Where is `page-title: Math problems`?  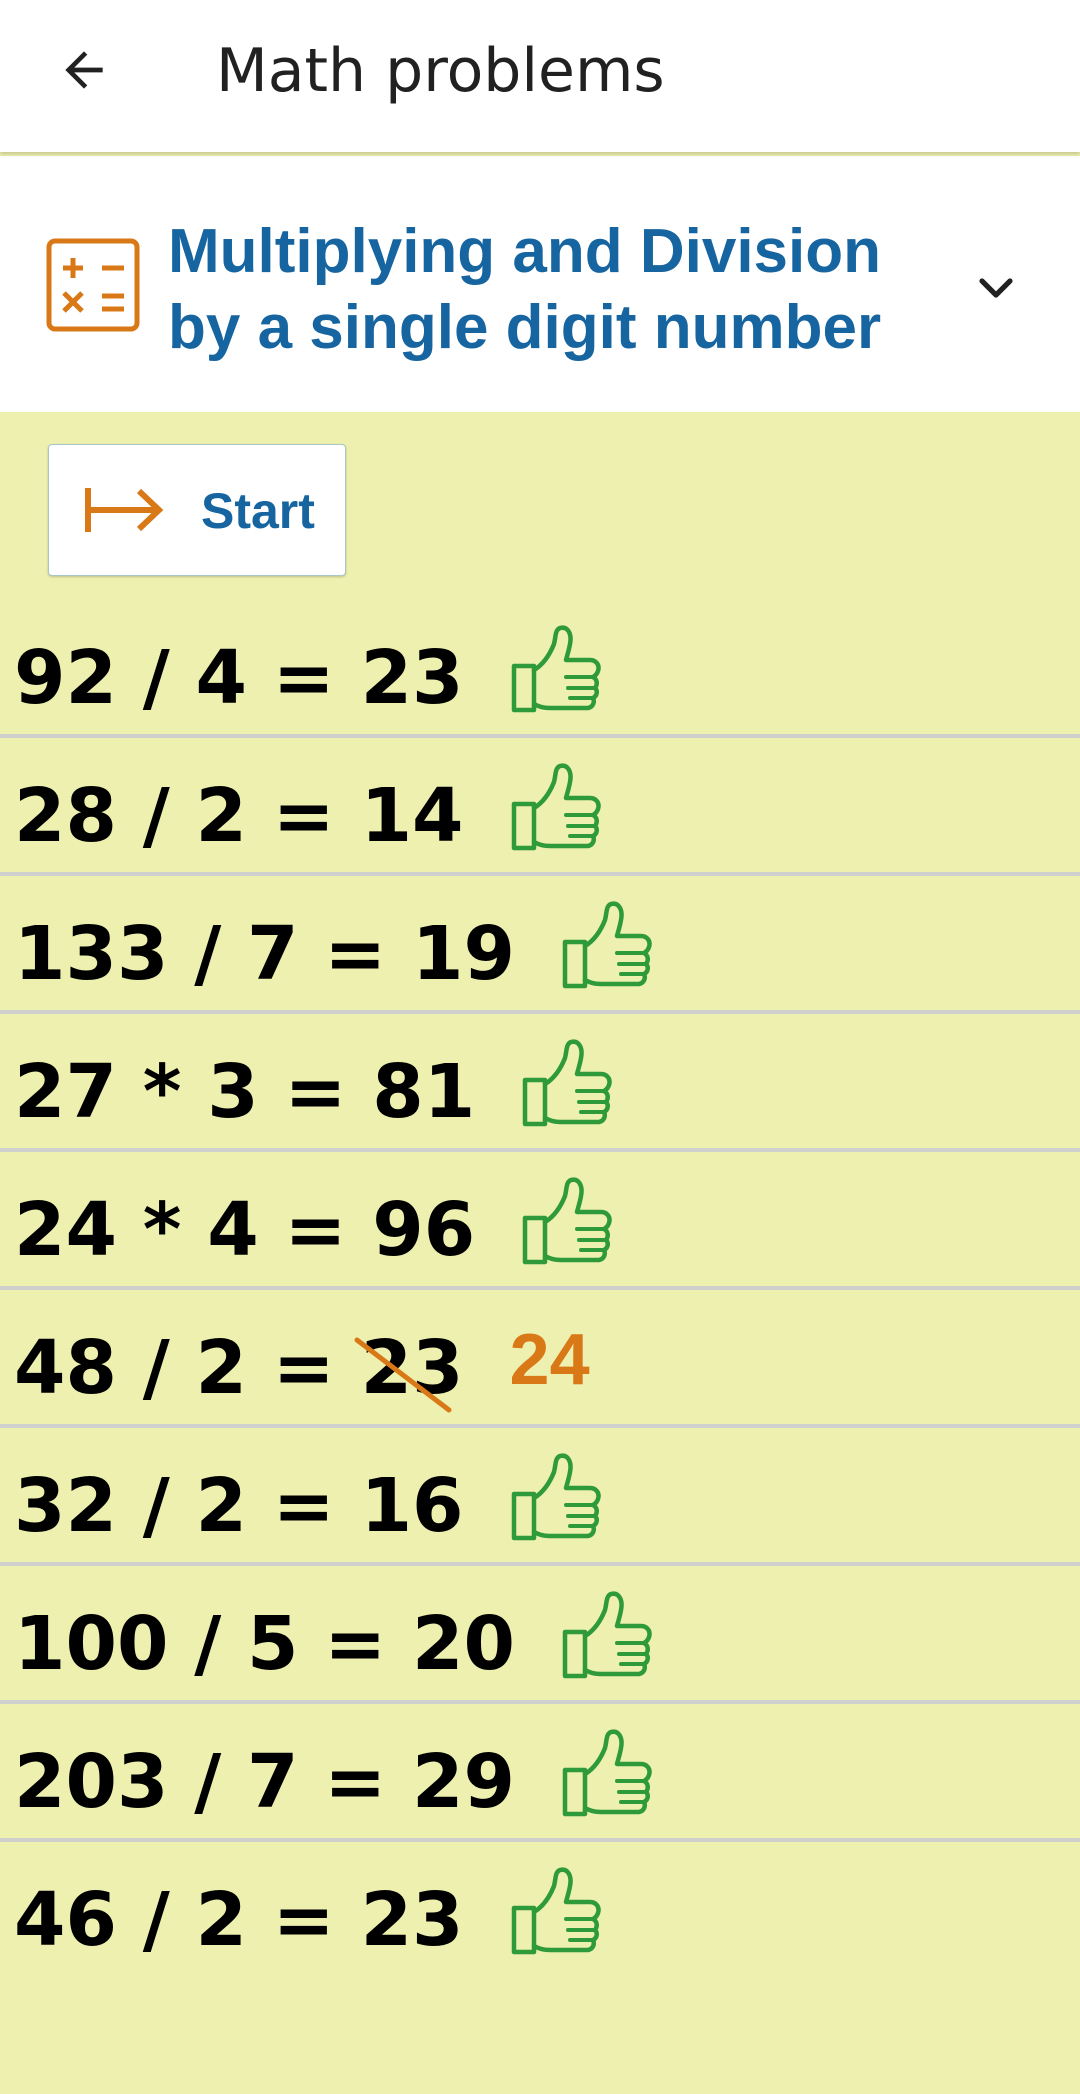 page-title: Math problems is located at coordinates (440, 71).